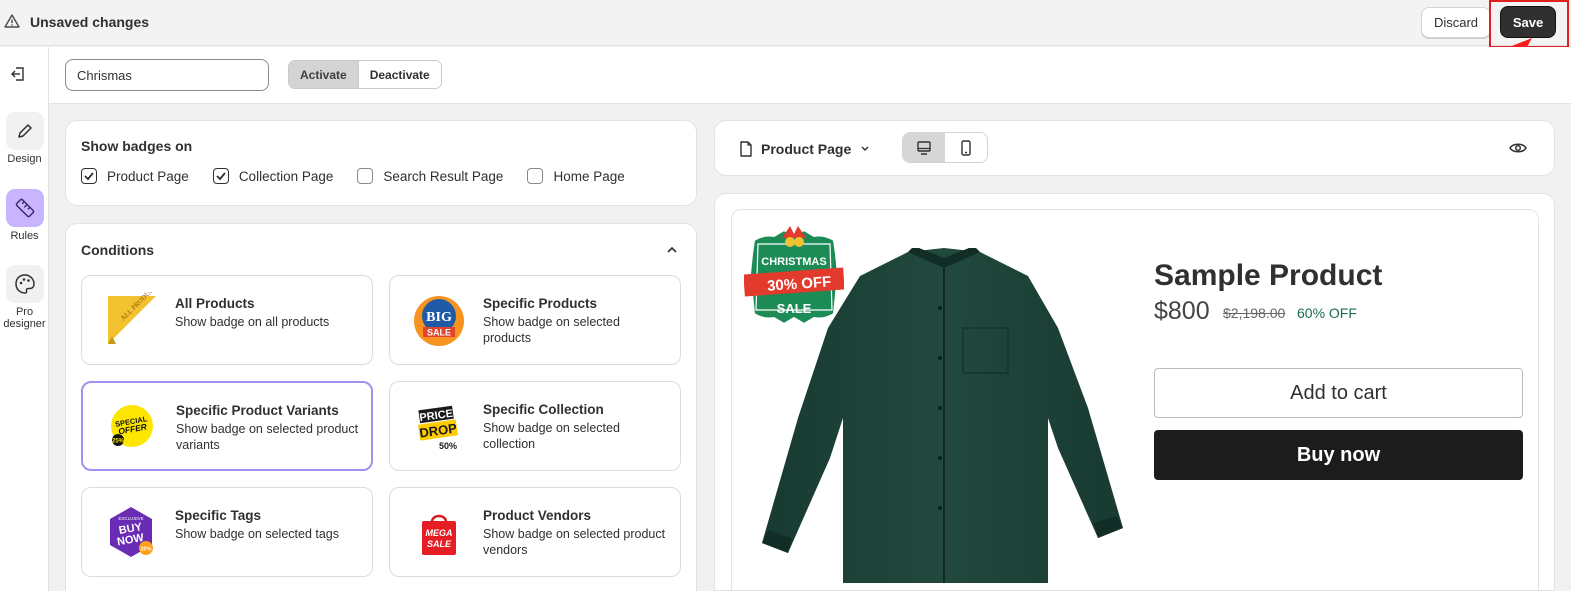  What do you see at coordinates (1327, 313) in the screenshot?
I see `discount-label: 60% OFF` at bounding box center [1327, 313].